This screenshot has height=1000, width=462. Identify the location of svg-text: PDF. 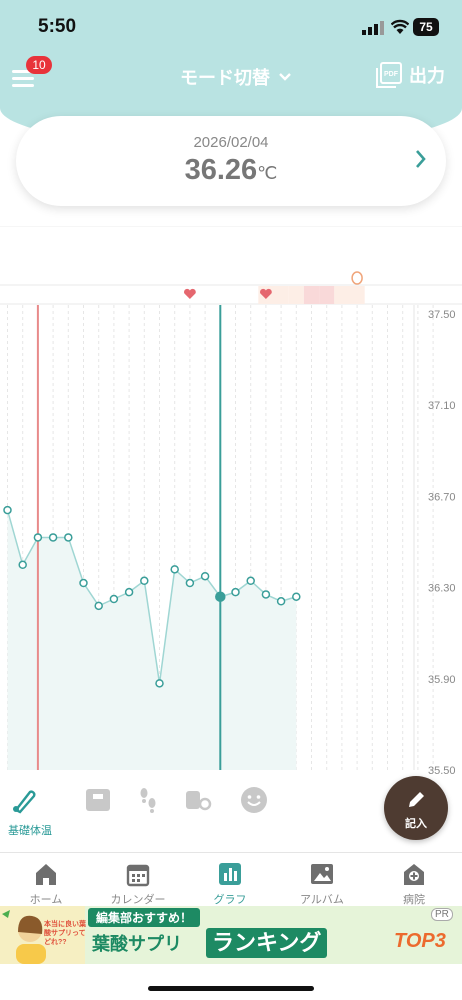
(391, 74).